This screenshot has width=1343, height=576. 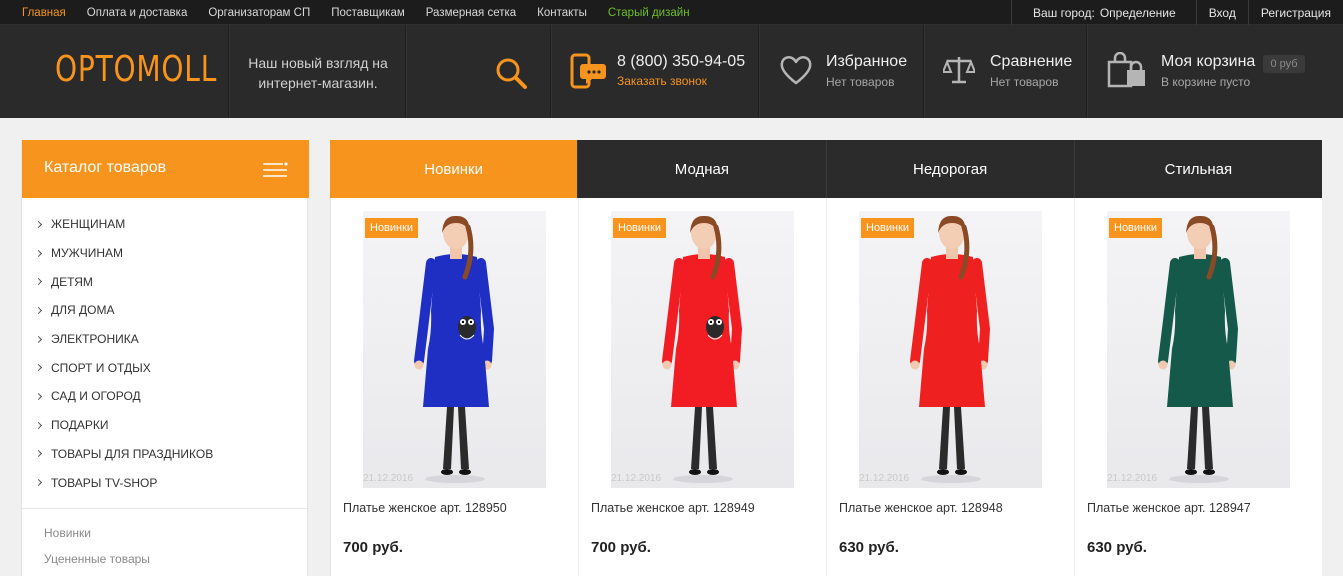 What do you see at coordinates (165, 367) in the screenshot?
I see `category-sport: СПОРТ И ОТДЫХ` at bounding box center [165, 367].